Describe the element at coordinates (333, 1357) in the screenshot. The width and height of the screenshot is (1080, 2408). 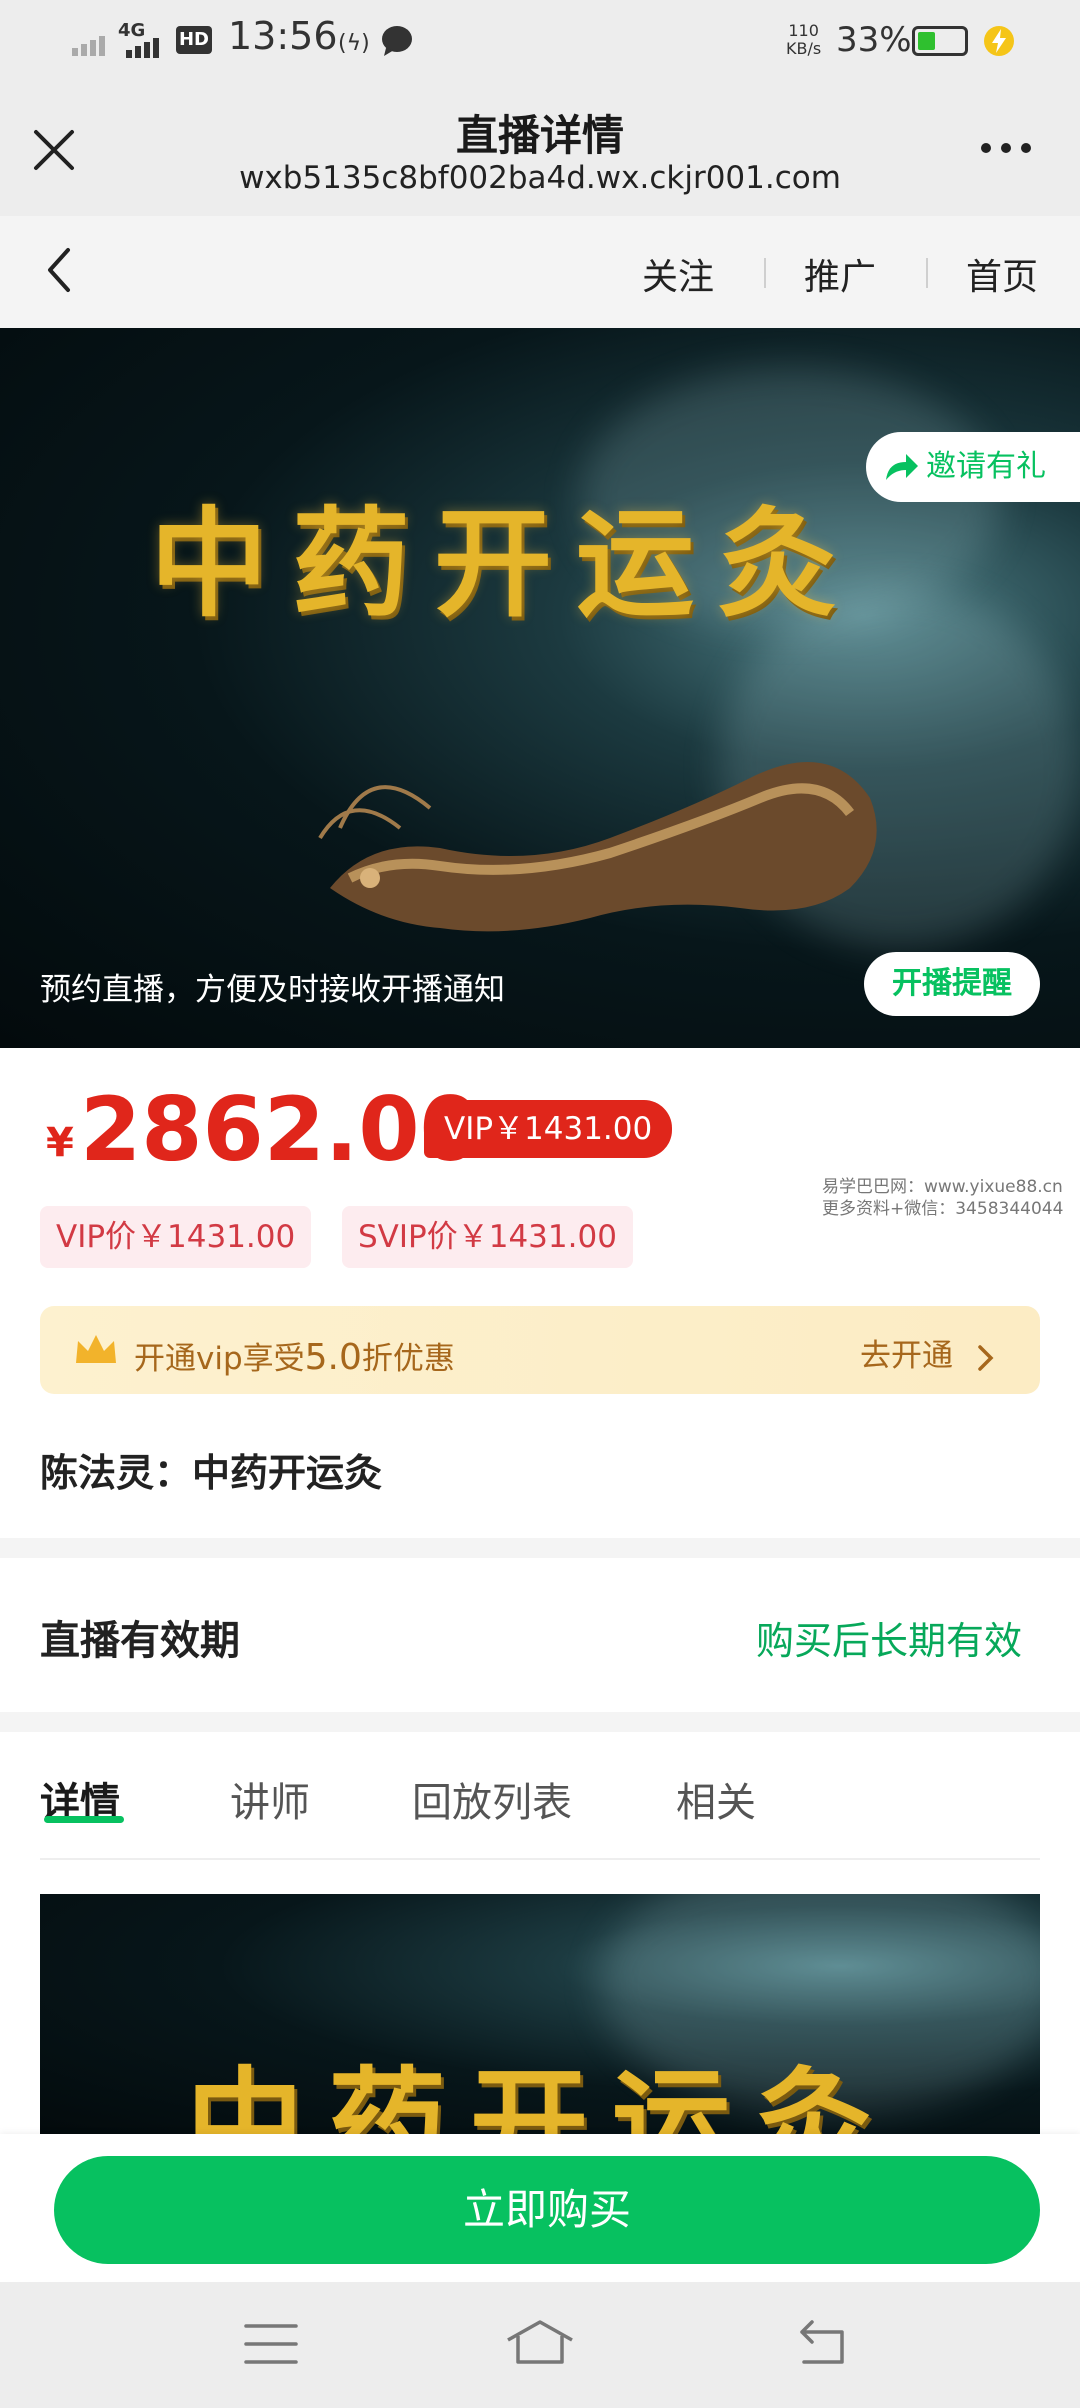
I see `vip-discount: 5.0` at that location.